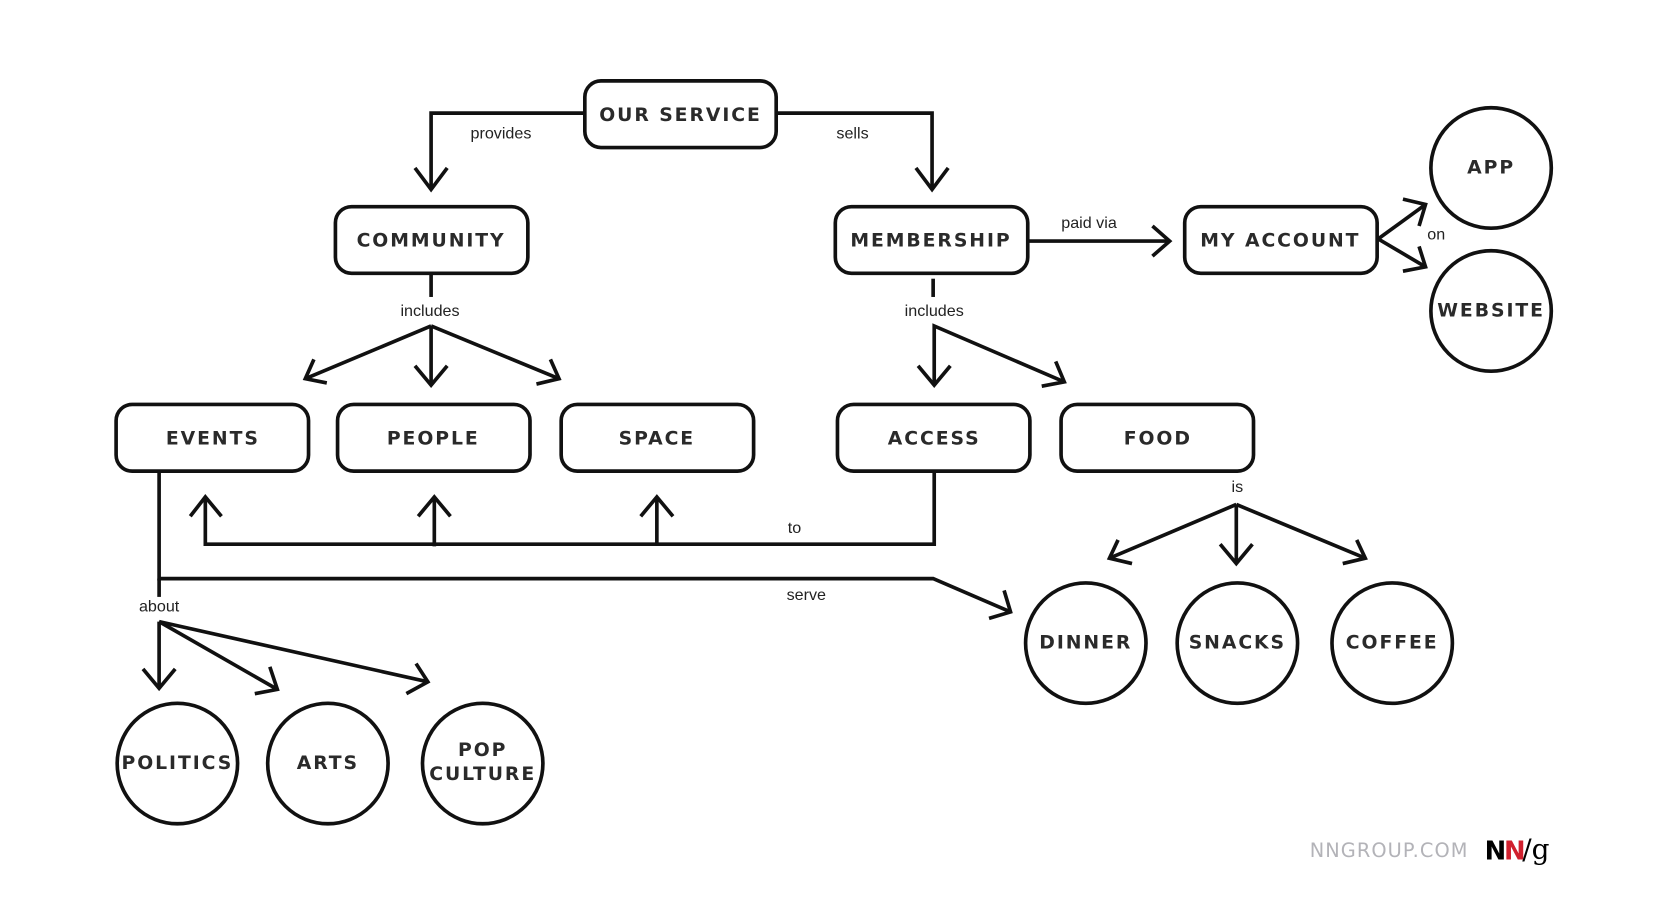  Describe the element at coordinates (1389, 850) in the screenshot. I see `footer-site-url: NNGROUP.COM` at that location.